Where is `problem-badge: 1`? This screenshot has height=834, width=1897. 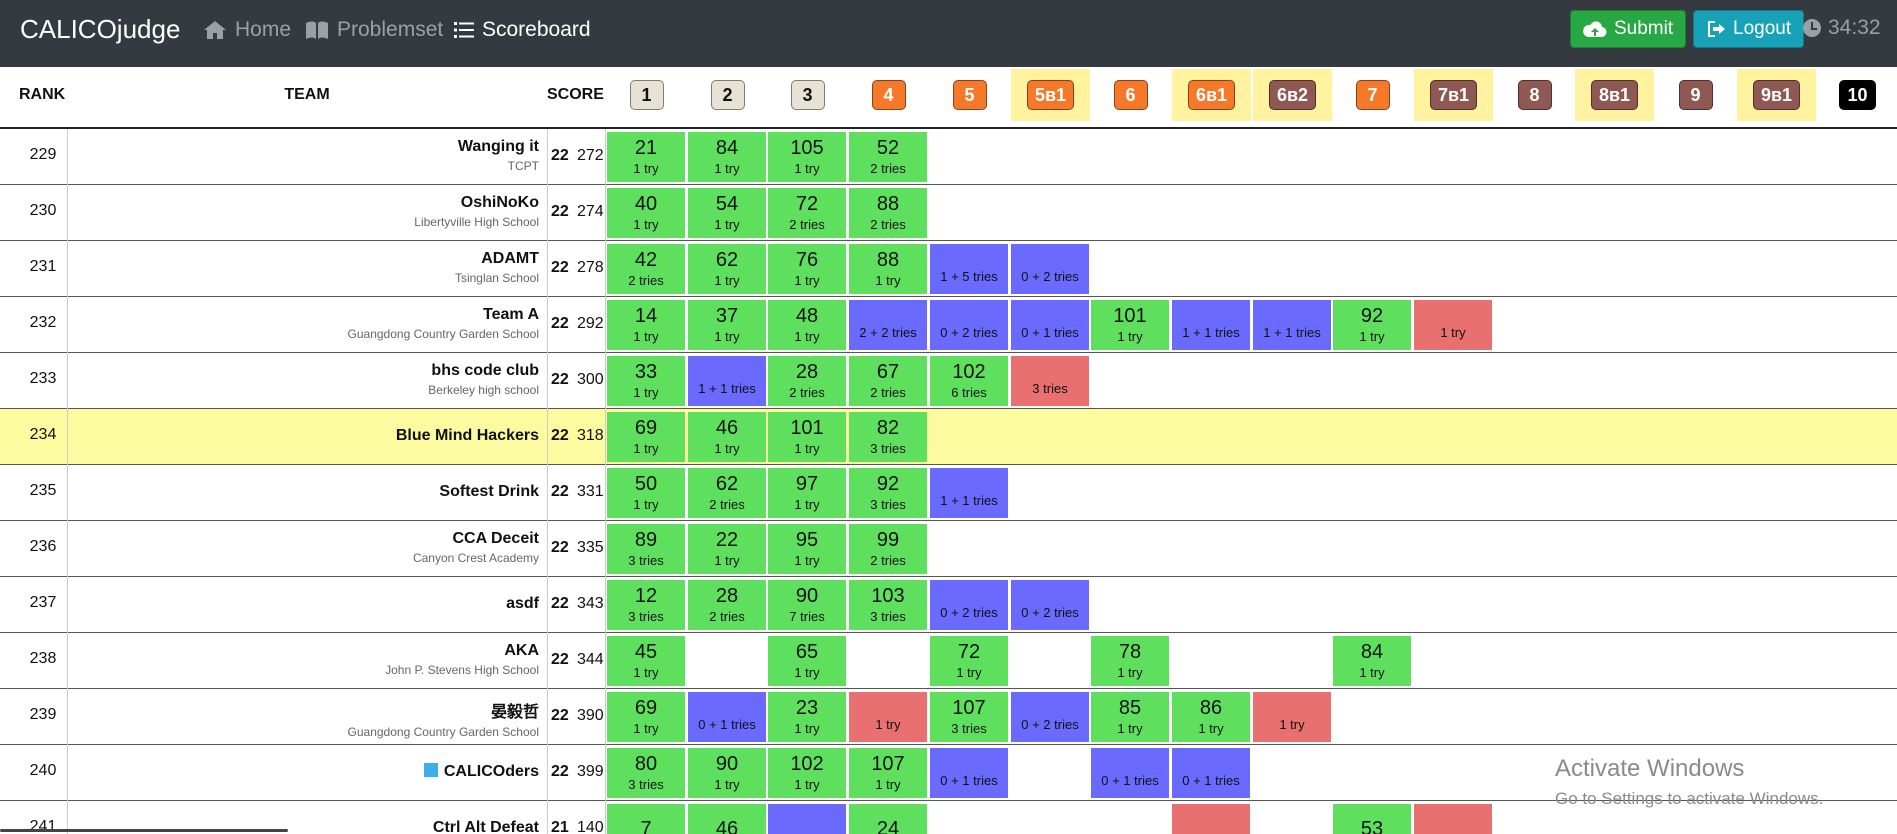 problem-badge: 1 is located at coordinates (646, 95).